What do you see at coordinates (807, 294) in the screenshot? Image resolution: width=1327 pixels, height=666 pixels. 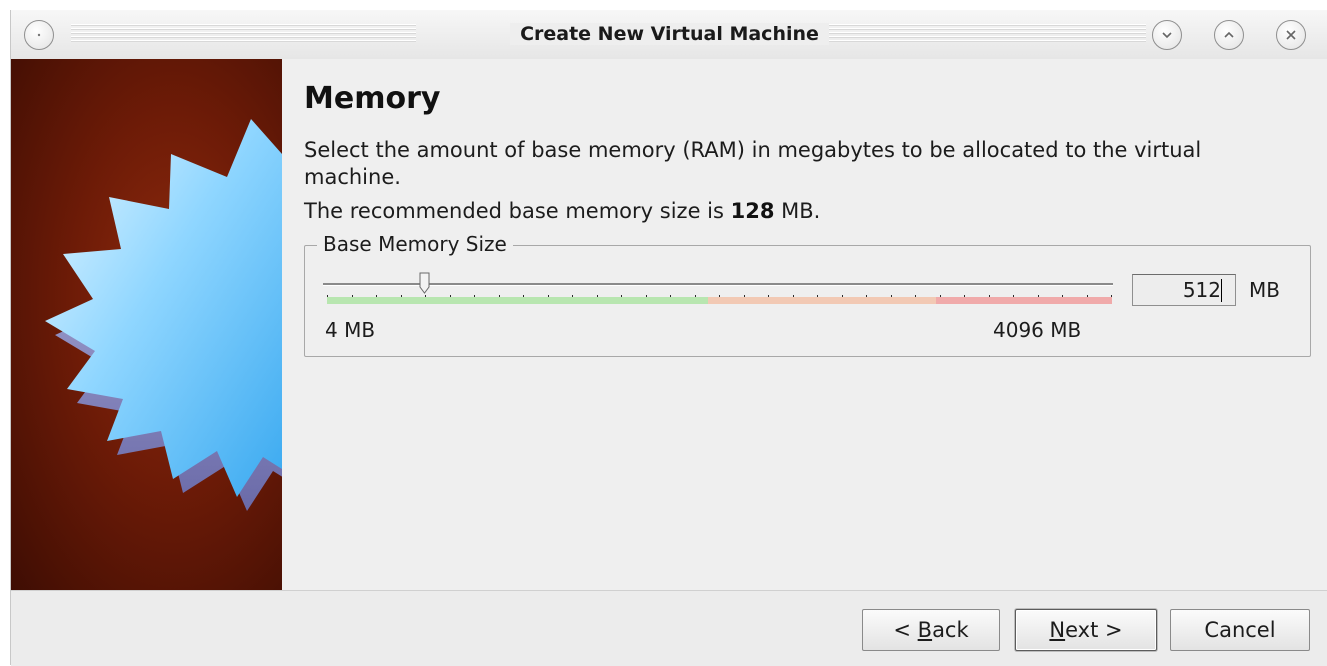 I see `base-memory-group: Base Memory Size 4 MB 4096 MB MB` at bounding box center [807, 294].